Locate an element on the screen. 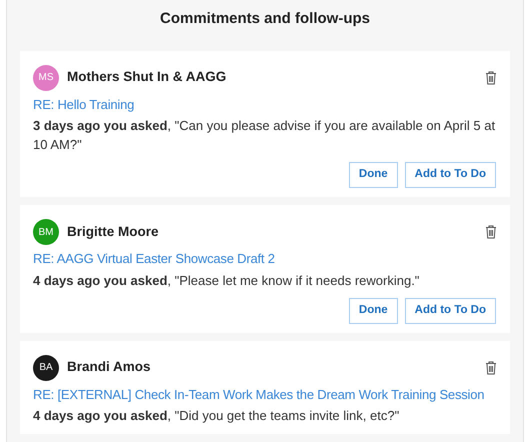 Image resolution: width=530 pixels, height=442 pixels. subject-link: RE: [EXTERNAL] Check In-Team Work Makes the Dream Work Training Session is located at coordinates (265, 394).